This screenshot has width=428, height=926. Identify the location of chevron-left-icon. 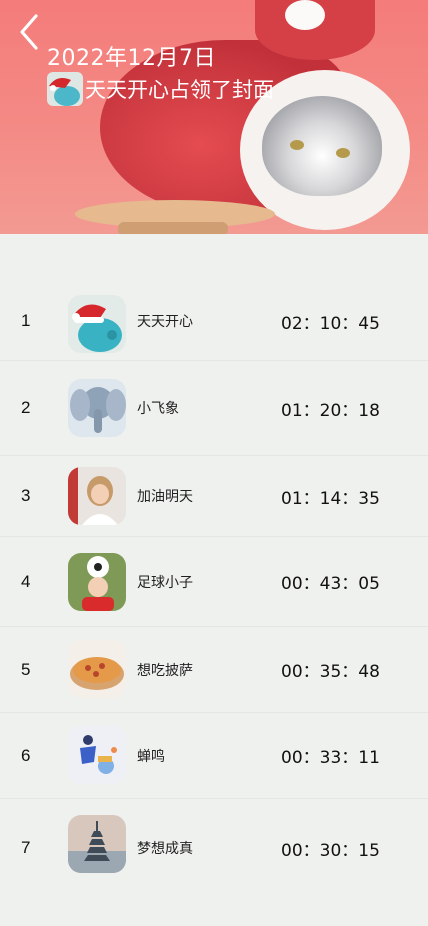
(29, 32).